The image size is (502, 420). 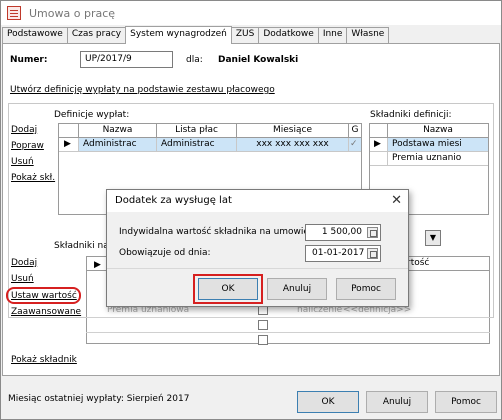 I want to click on zaawansowane-link: Zaawansowane, so click(x=46, y=312).